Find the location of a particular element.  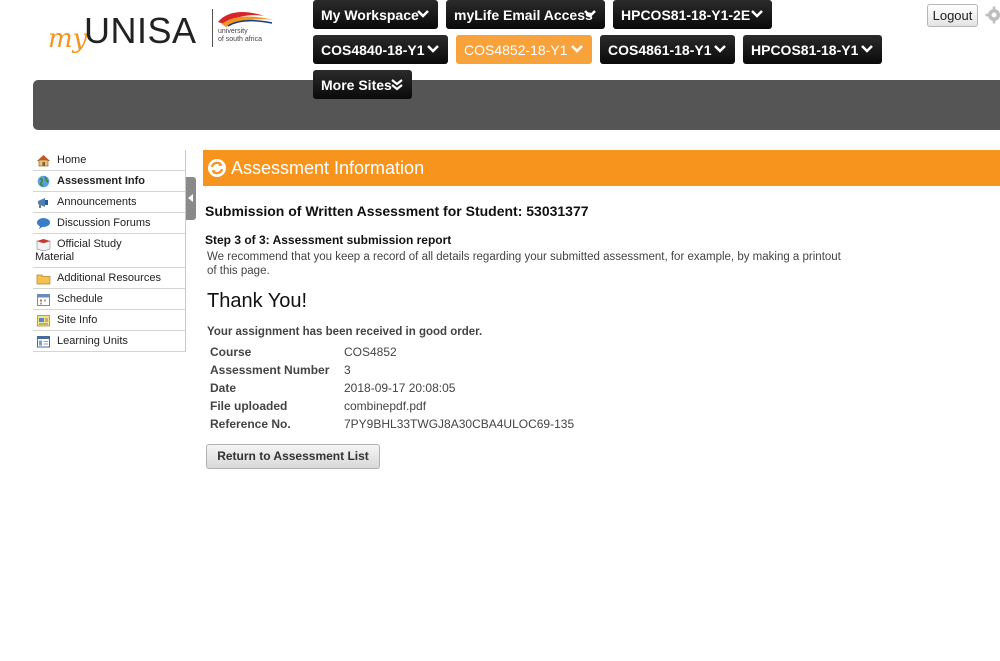

nav-item-announcements: Announcements is located at coordinates (109, 202).